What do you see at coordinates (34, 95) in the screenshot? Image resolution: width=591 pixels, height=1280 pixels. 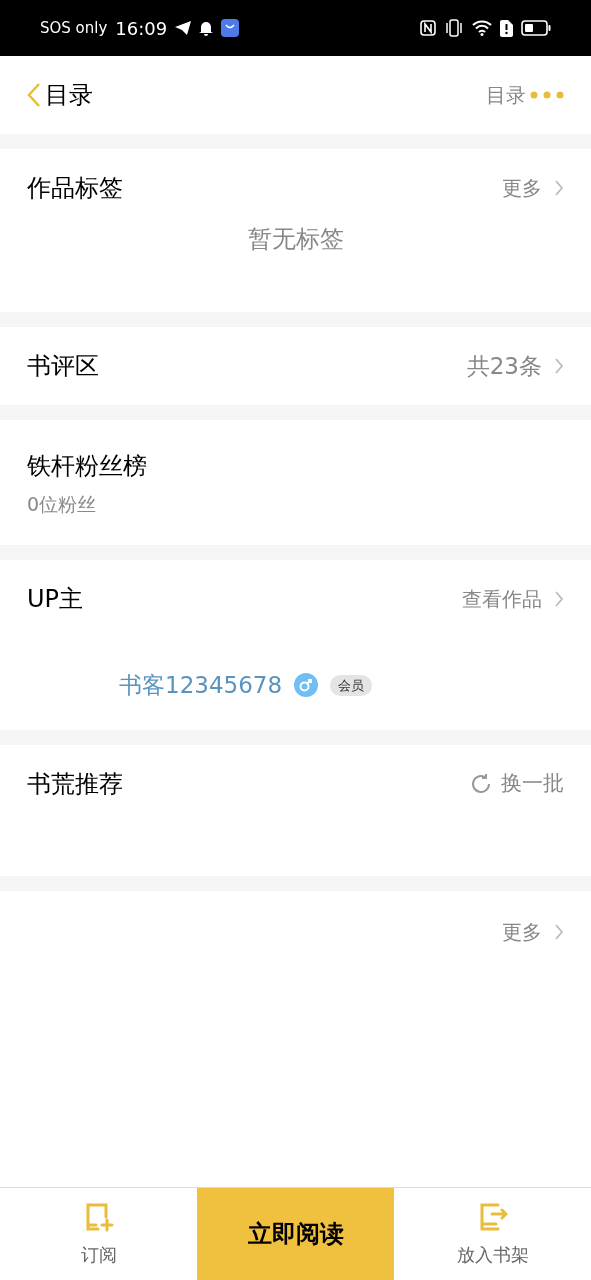 I see `back-icon` at bounding box center [34, 95].